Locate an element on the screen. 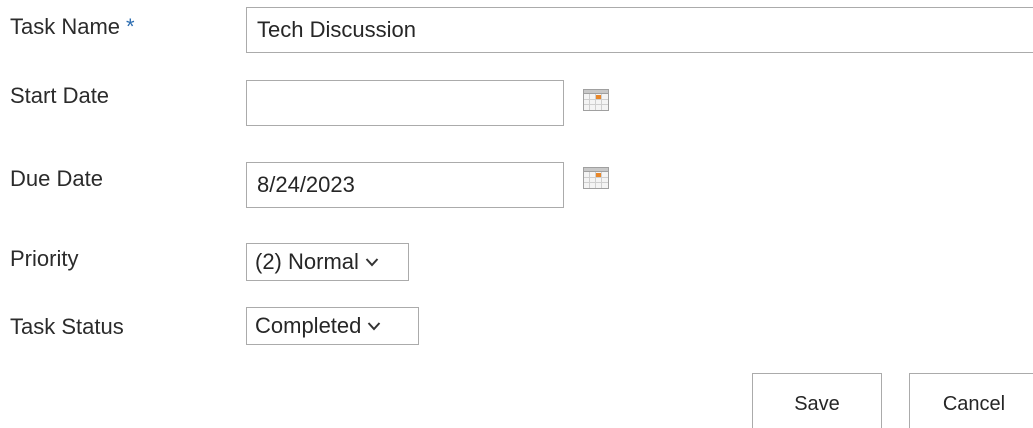 This screenshot has width=1033, height=428. task-status-label: Task Status is located at coordinates (67, 326).